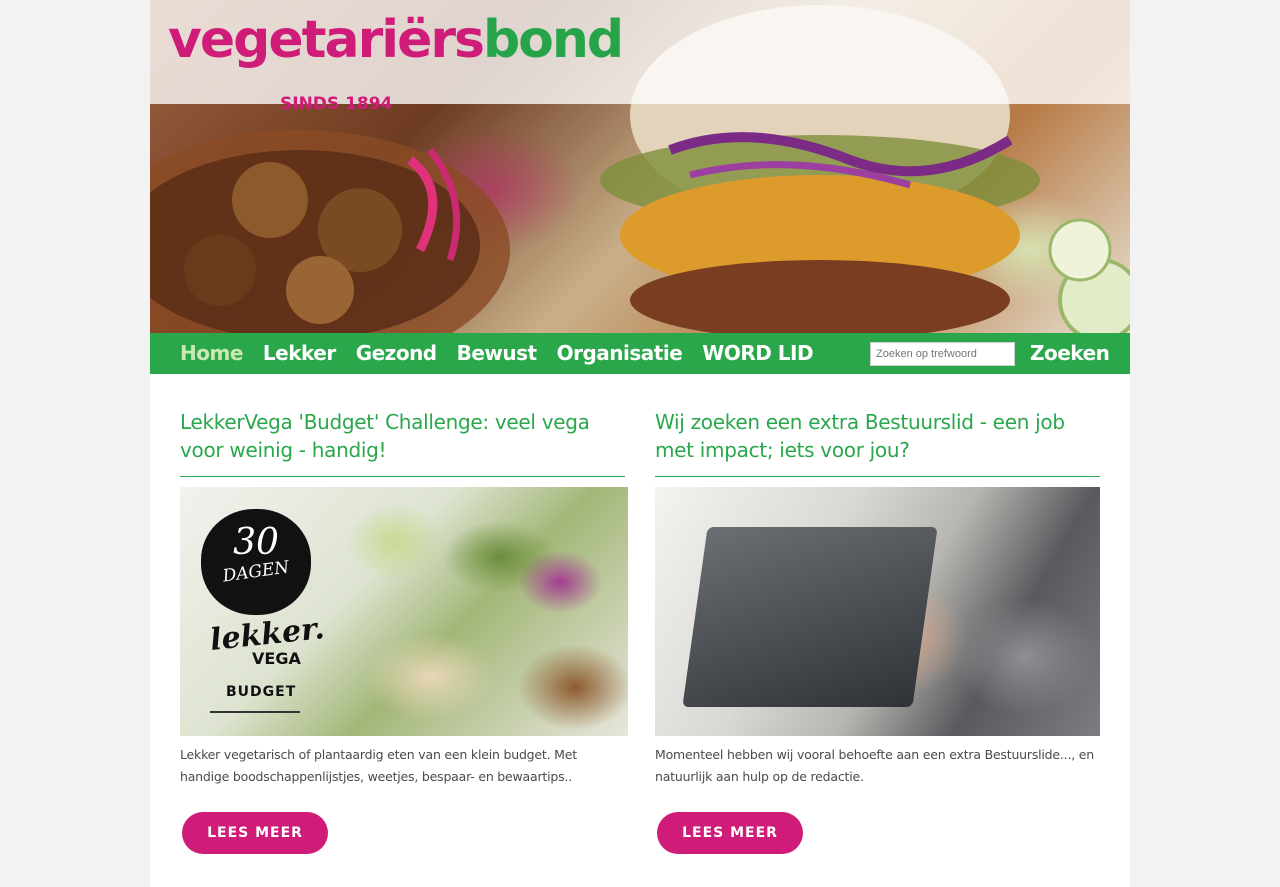 This screenshot has height=887, width=1280. I want to click on search-button: Zoeken, so click(1069, 353).